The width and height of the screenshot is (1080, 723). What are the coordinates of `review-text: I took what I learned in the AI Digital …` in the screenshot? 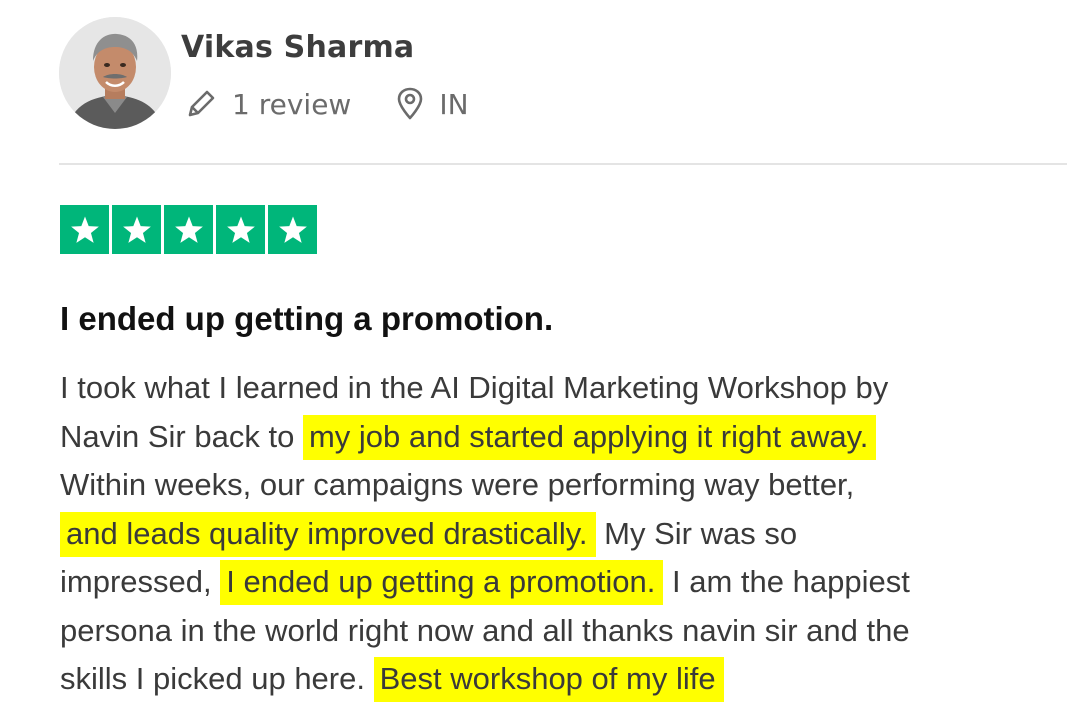 It's located at (474, 387).